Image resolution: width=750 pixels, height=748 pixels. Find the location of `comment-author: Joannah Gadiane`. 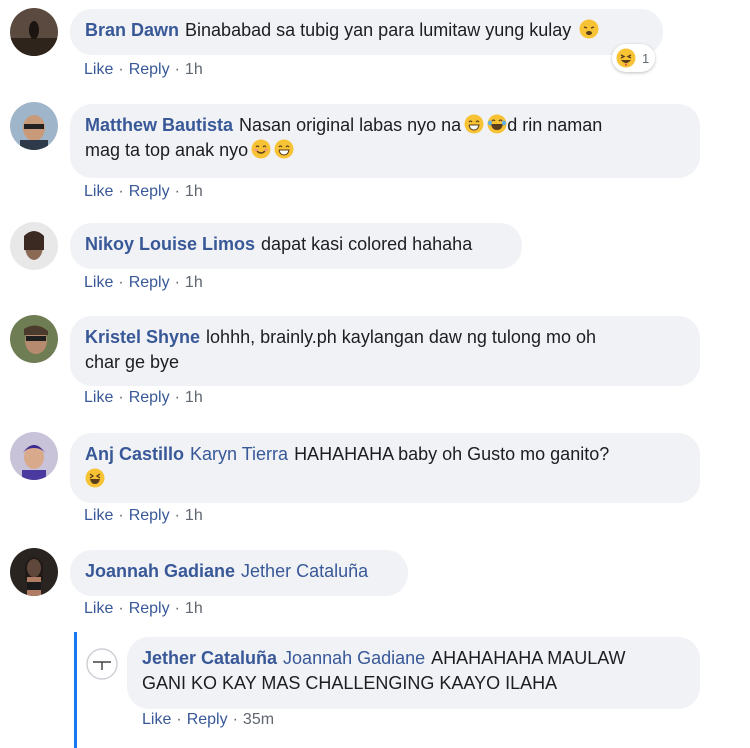

comment-author: Joannah Gadiane is located at coordinates (160, 571).